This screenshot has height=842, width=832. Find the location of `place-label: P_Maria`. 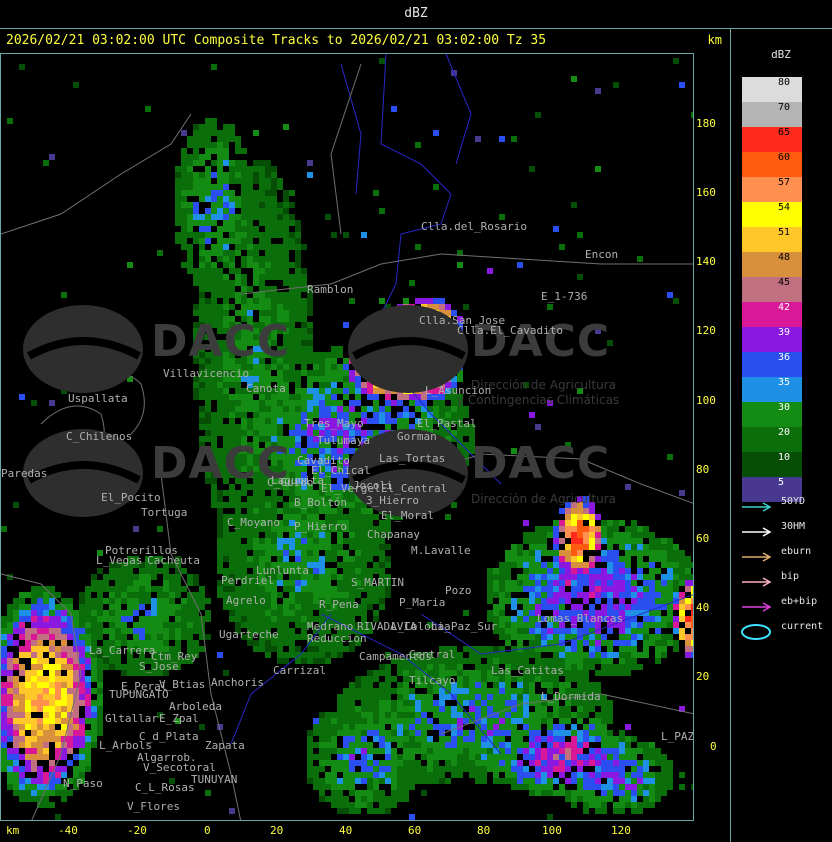

place-label: P_Maria is located at coordinates (422, 602).